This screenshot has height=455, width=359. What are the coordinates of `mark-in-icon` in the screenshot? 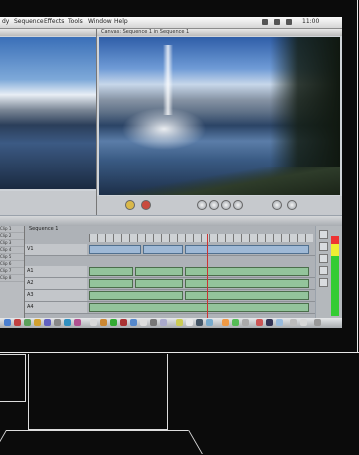 It's located at (130, 205).